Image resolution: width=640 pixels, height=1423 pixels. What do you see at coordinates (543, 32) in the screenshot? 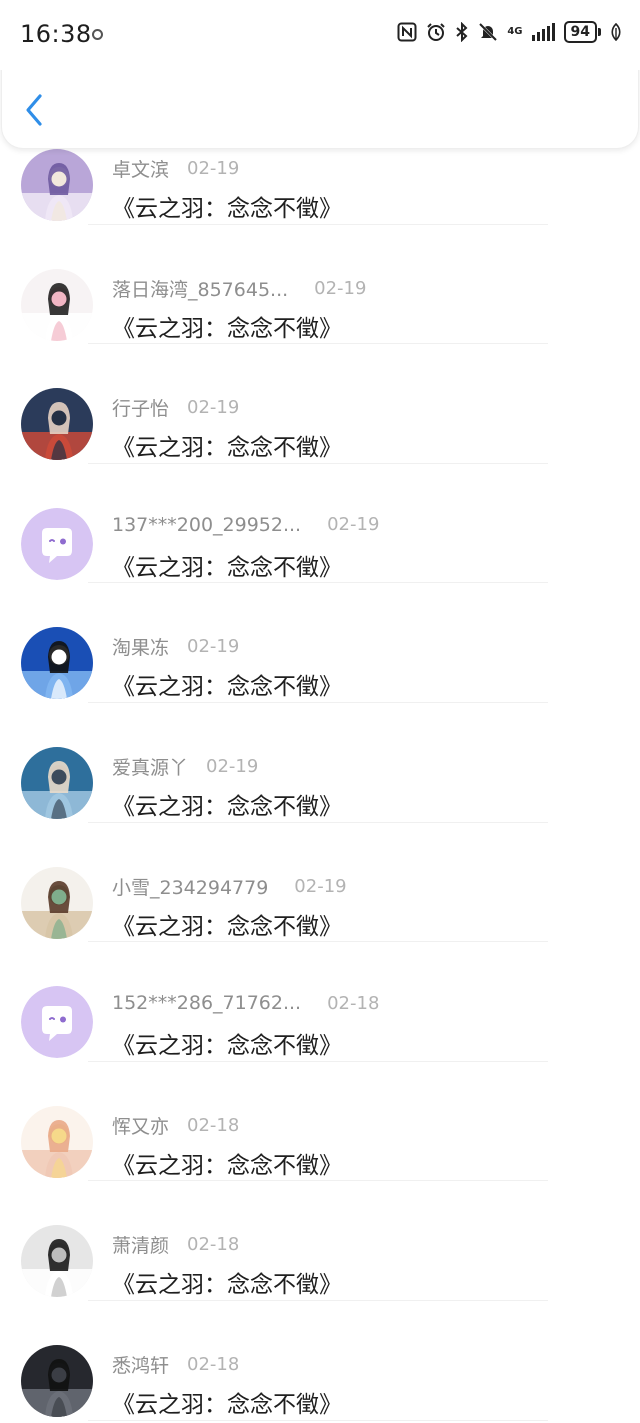
I see `signal-icon` at bounding box center [543, 32].